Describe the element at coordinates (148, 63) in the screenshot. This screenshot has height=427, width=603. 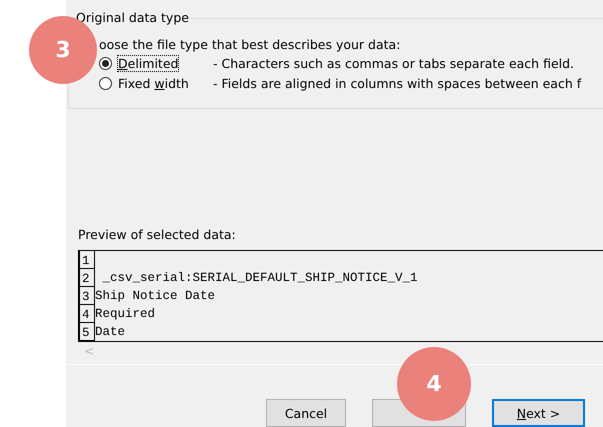
I see `option-label: Delimited` at that location.